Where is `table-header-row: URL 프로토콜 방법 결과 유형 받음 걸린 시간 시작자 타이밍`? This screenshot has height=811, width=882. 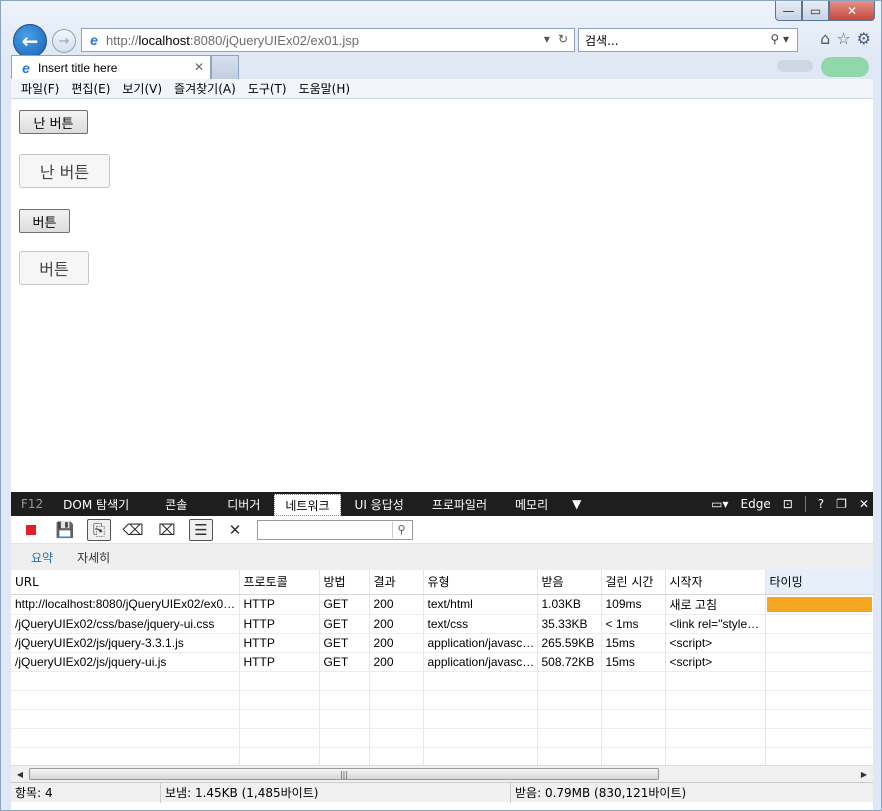
table-header-row: URL 프로토콜 방법 결과 유형 받음 걸린 시간 시작자 타이밍 is located at coordinates (442, 582).